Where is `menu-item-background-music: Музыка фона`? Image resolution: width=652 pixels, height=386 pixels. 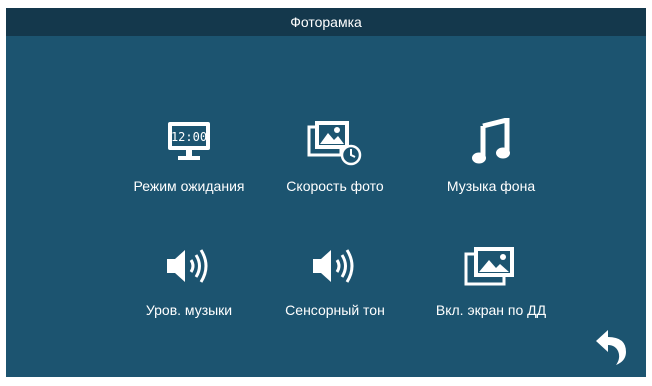
menu-item-background-music: Музыка фона is located at coordinates (491, 161).